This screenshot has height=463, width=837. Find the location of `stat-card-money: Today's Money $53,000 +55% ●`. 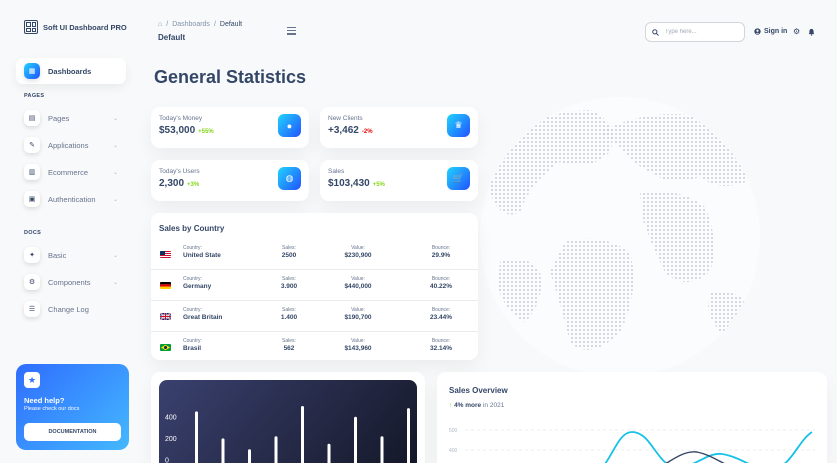

stat-card-money: Today's Money $53,000 +55% ● is located at coordinates (230, 127).